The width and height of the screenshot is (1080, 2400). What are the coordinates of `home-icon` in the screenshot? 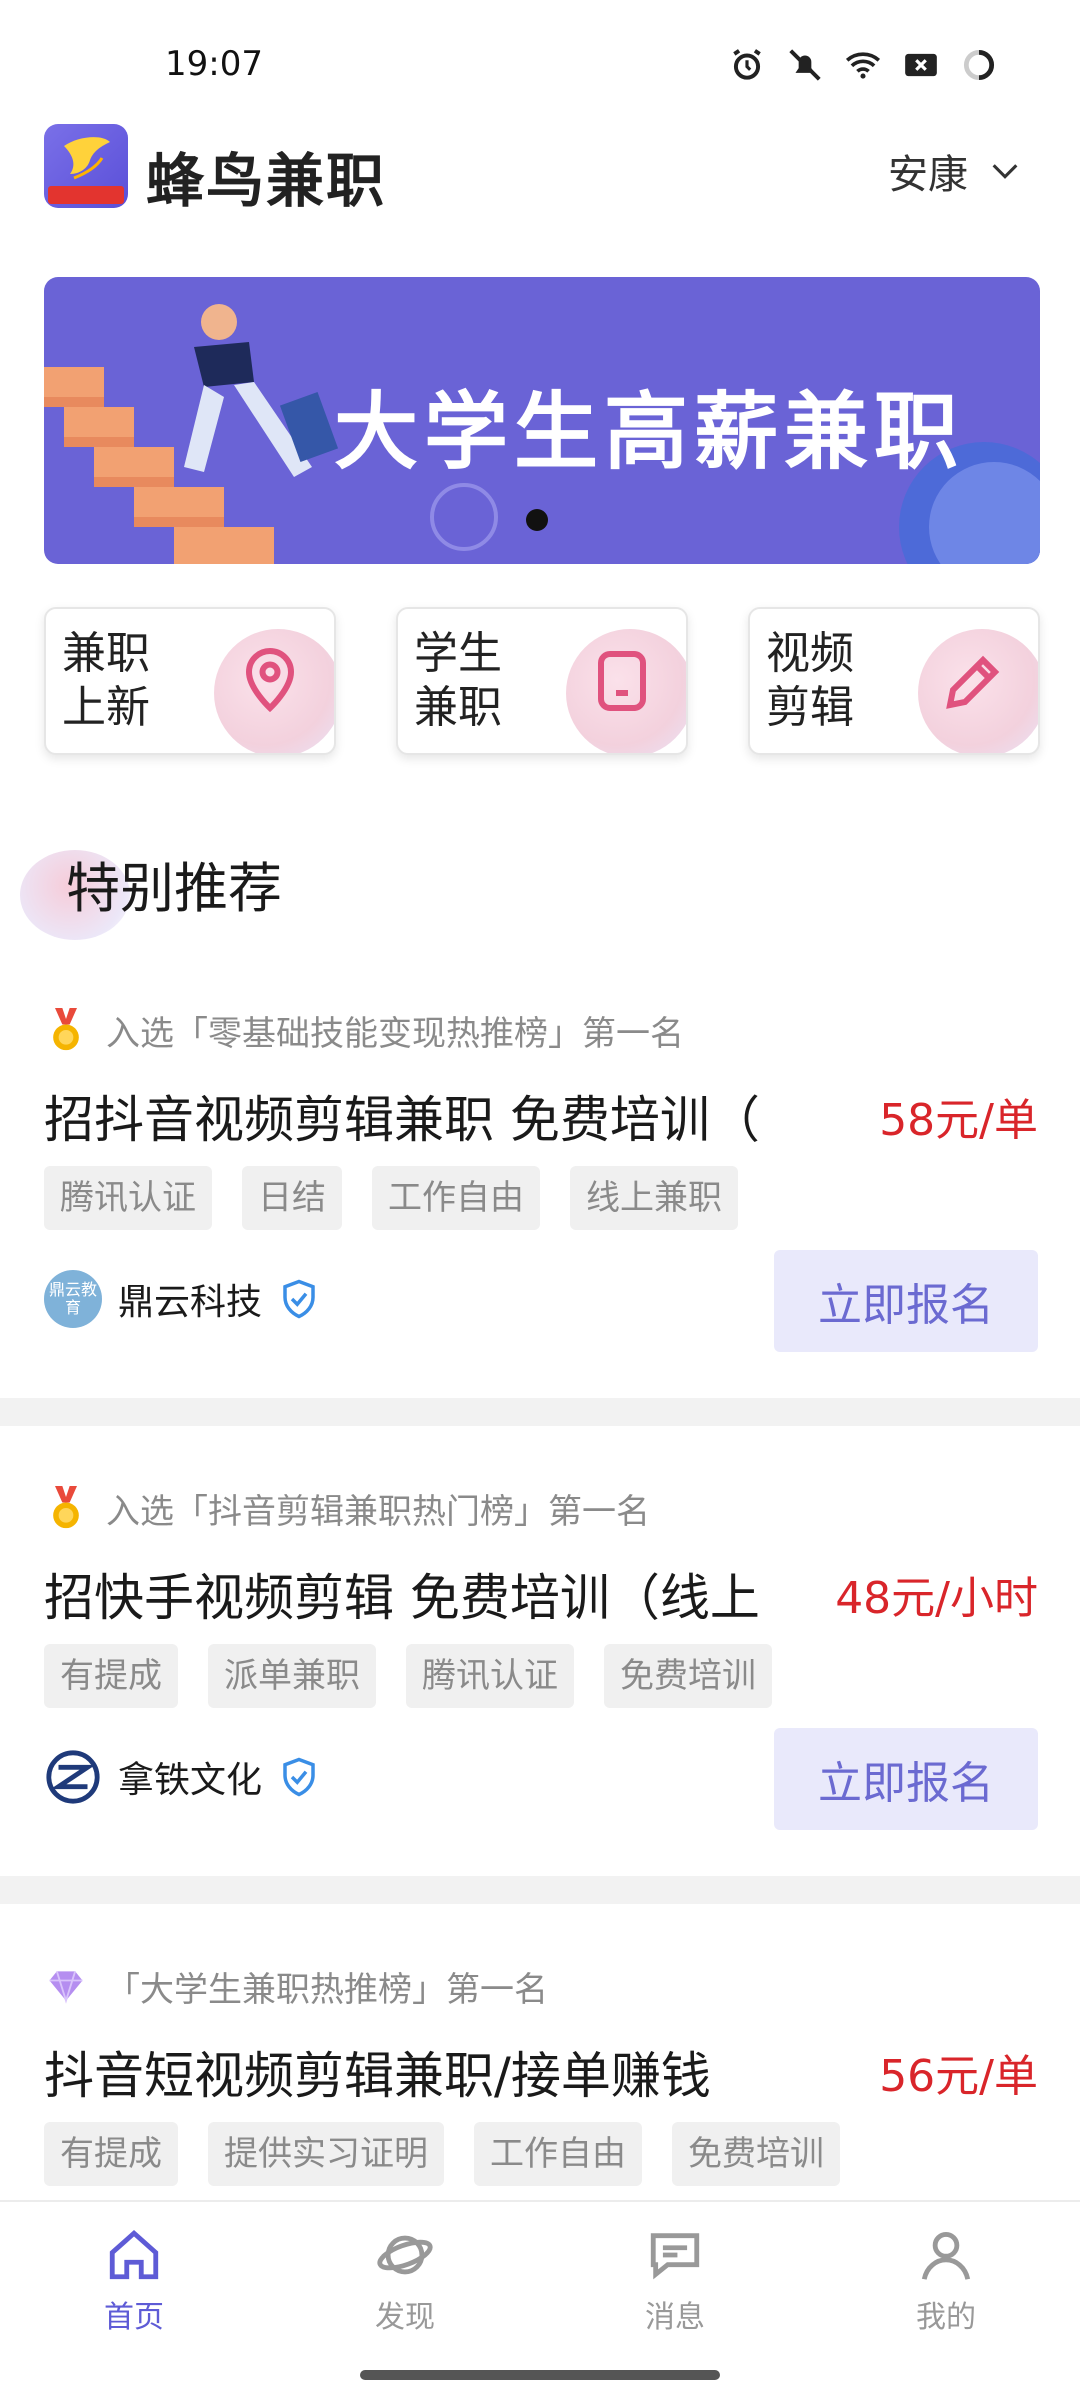 It's located at (134, 2255).